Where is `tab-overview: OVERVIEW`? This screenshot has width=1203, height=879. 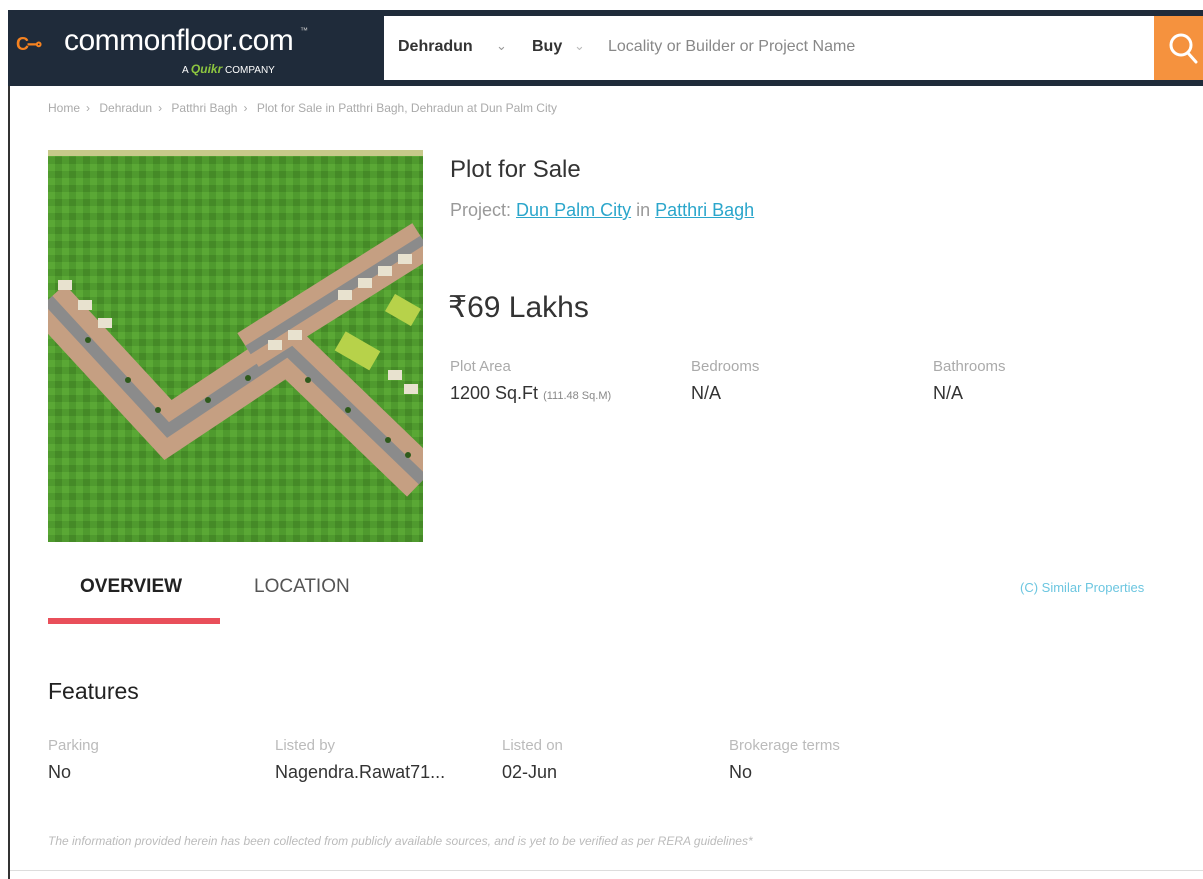
tab-overview: OVERVIEW is located at coordinates (131, 587).